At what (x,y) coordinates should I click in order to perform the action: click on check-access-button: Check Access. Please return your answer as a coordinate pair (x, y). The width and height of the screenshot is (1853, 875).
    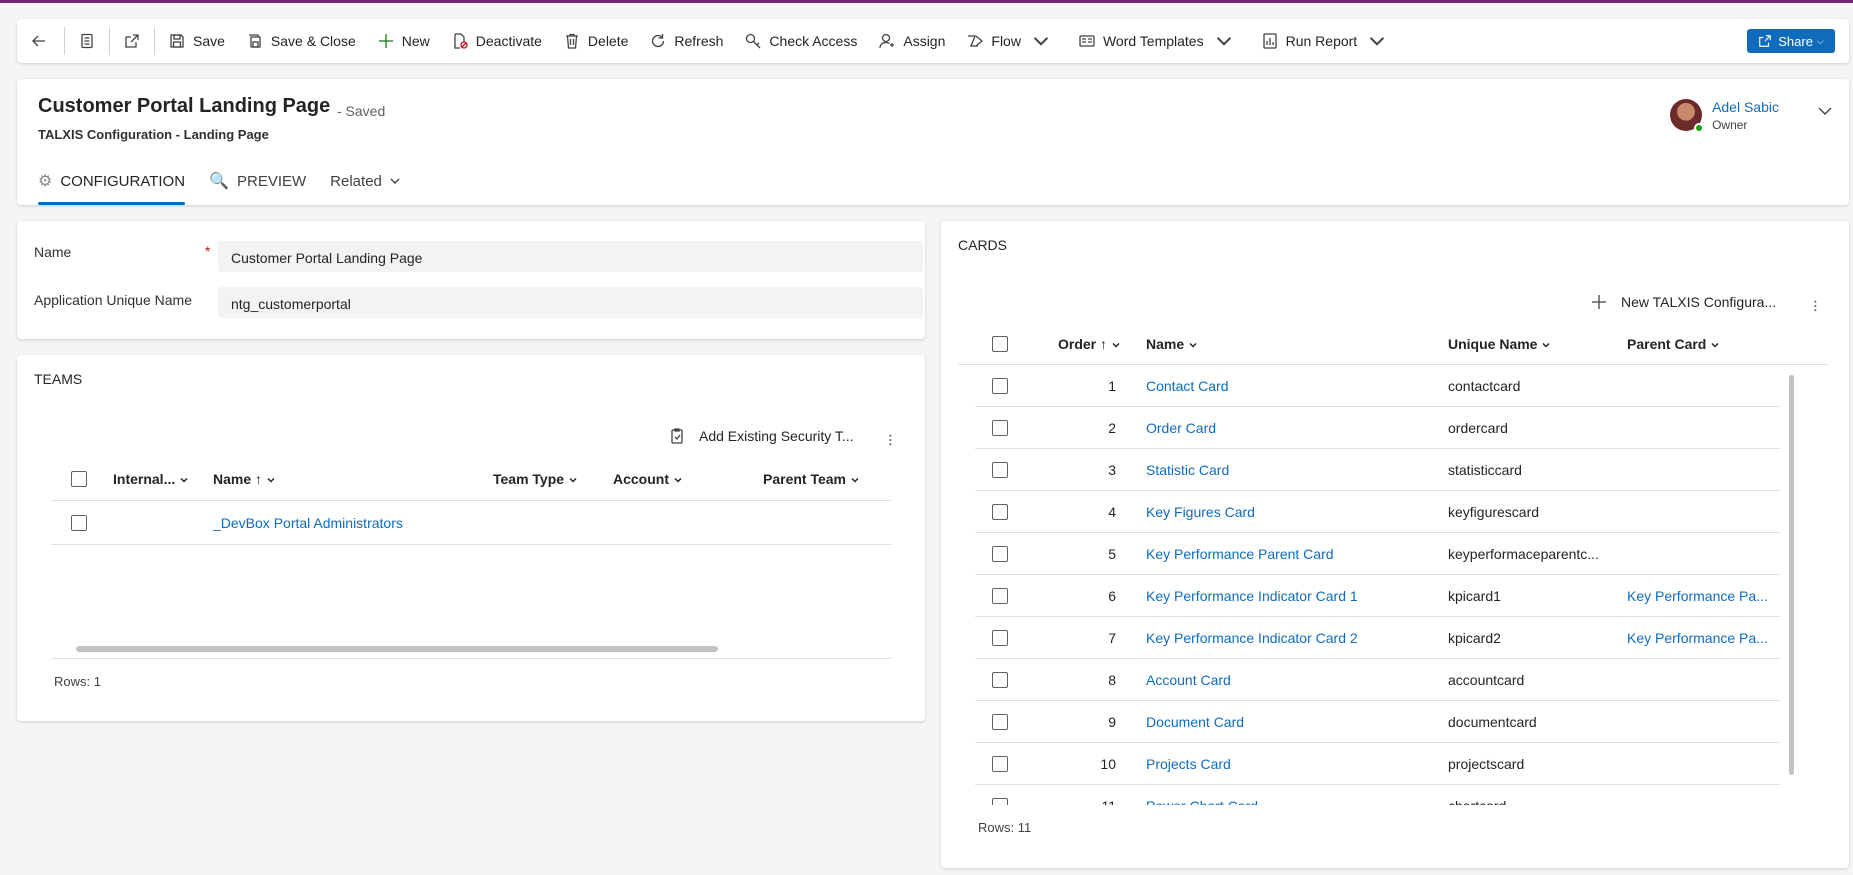
    Looking at the image, I should click on (801, 41).